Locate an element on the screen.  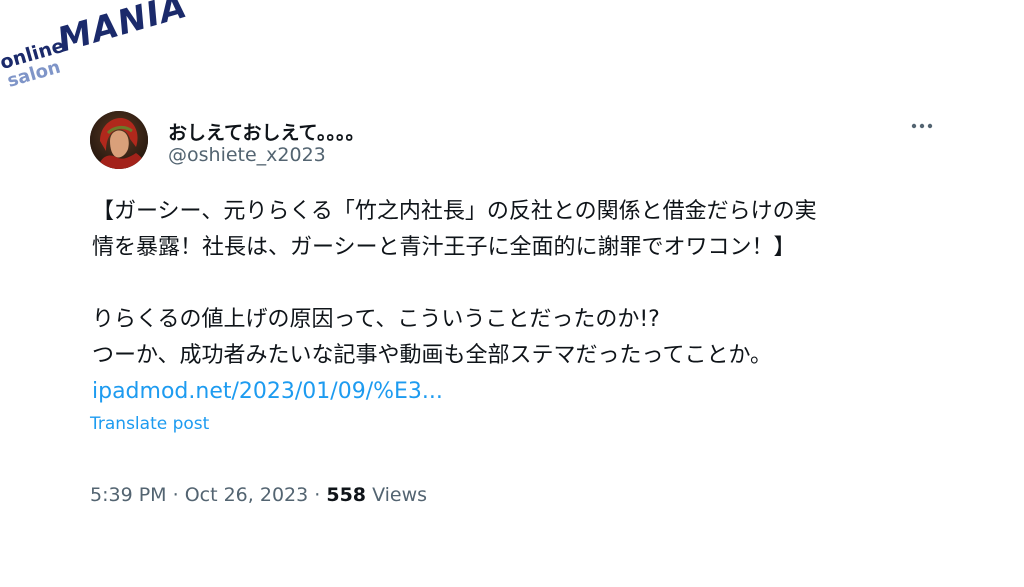
tweet-body-line: つーか、成功者みたいな記事や動画も全部ステマだったってことか。 is located at coordinates (432, 355).